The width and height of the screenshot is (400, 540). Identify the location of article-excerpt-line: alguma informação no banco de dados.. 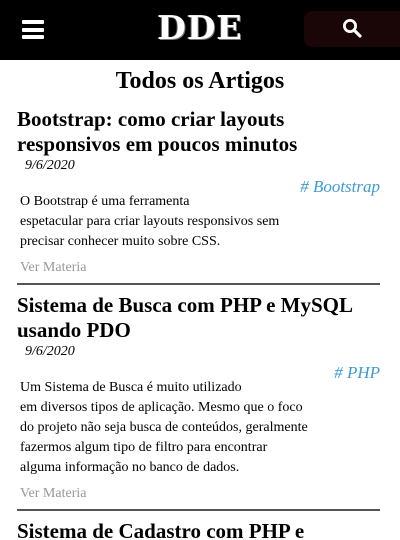
(130, 467).